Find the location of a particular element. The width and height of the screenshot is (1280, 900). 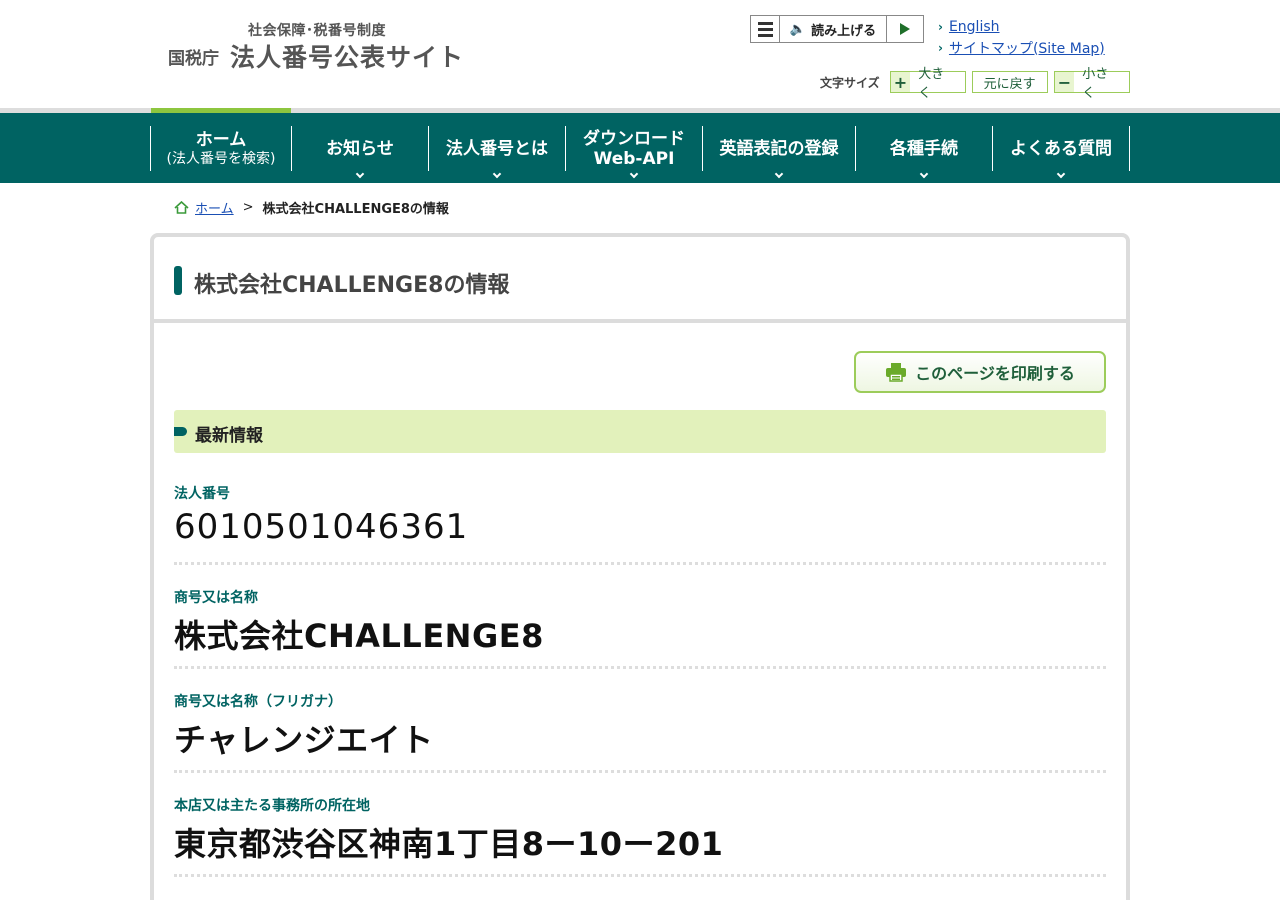

breadcrumb: ホーム > 株式会社CHALLENGE8の情報 is located at coordinates (311, 207).